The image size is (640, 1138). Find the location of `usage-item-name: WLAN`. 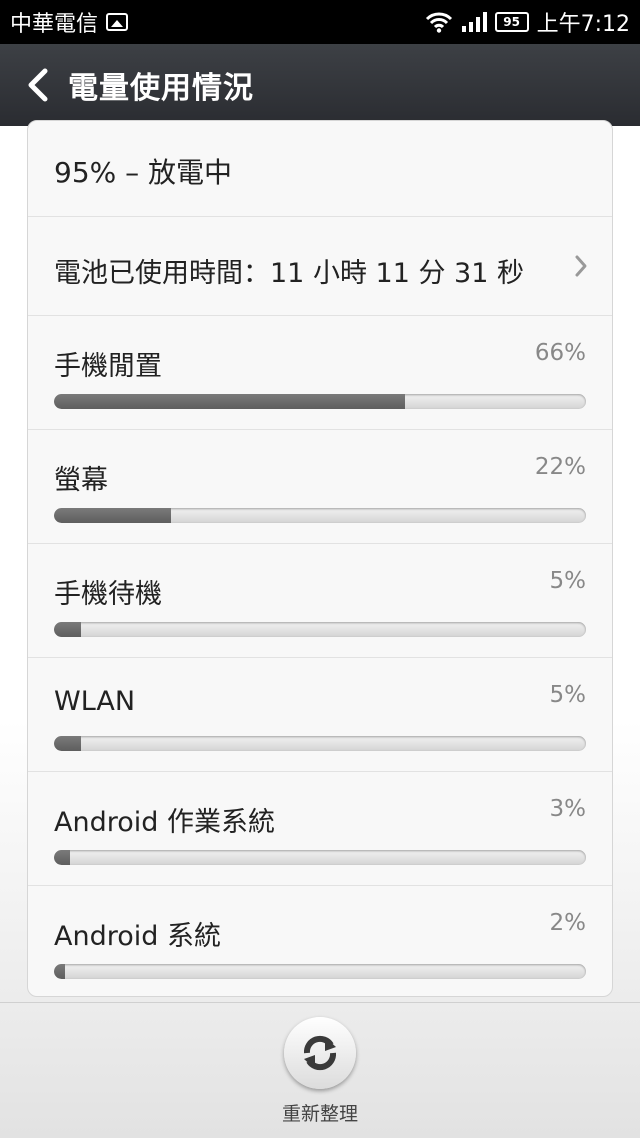

usage-item-name: WLAN is located at coordinates (95, 701).